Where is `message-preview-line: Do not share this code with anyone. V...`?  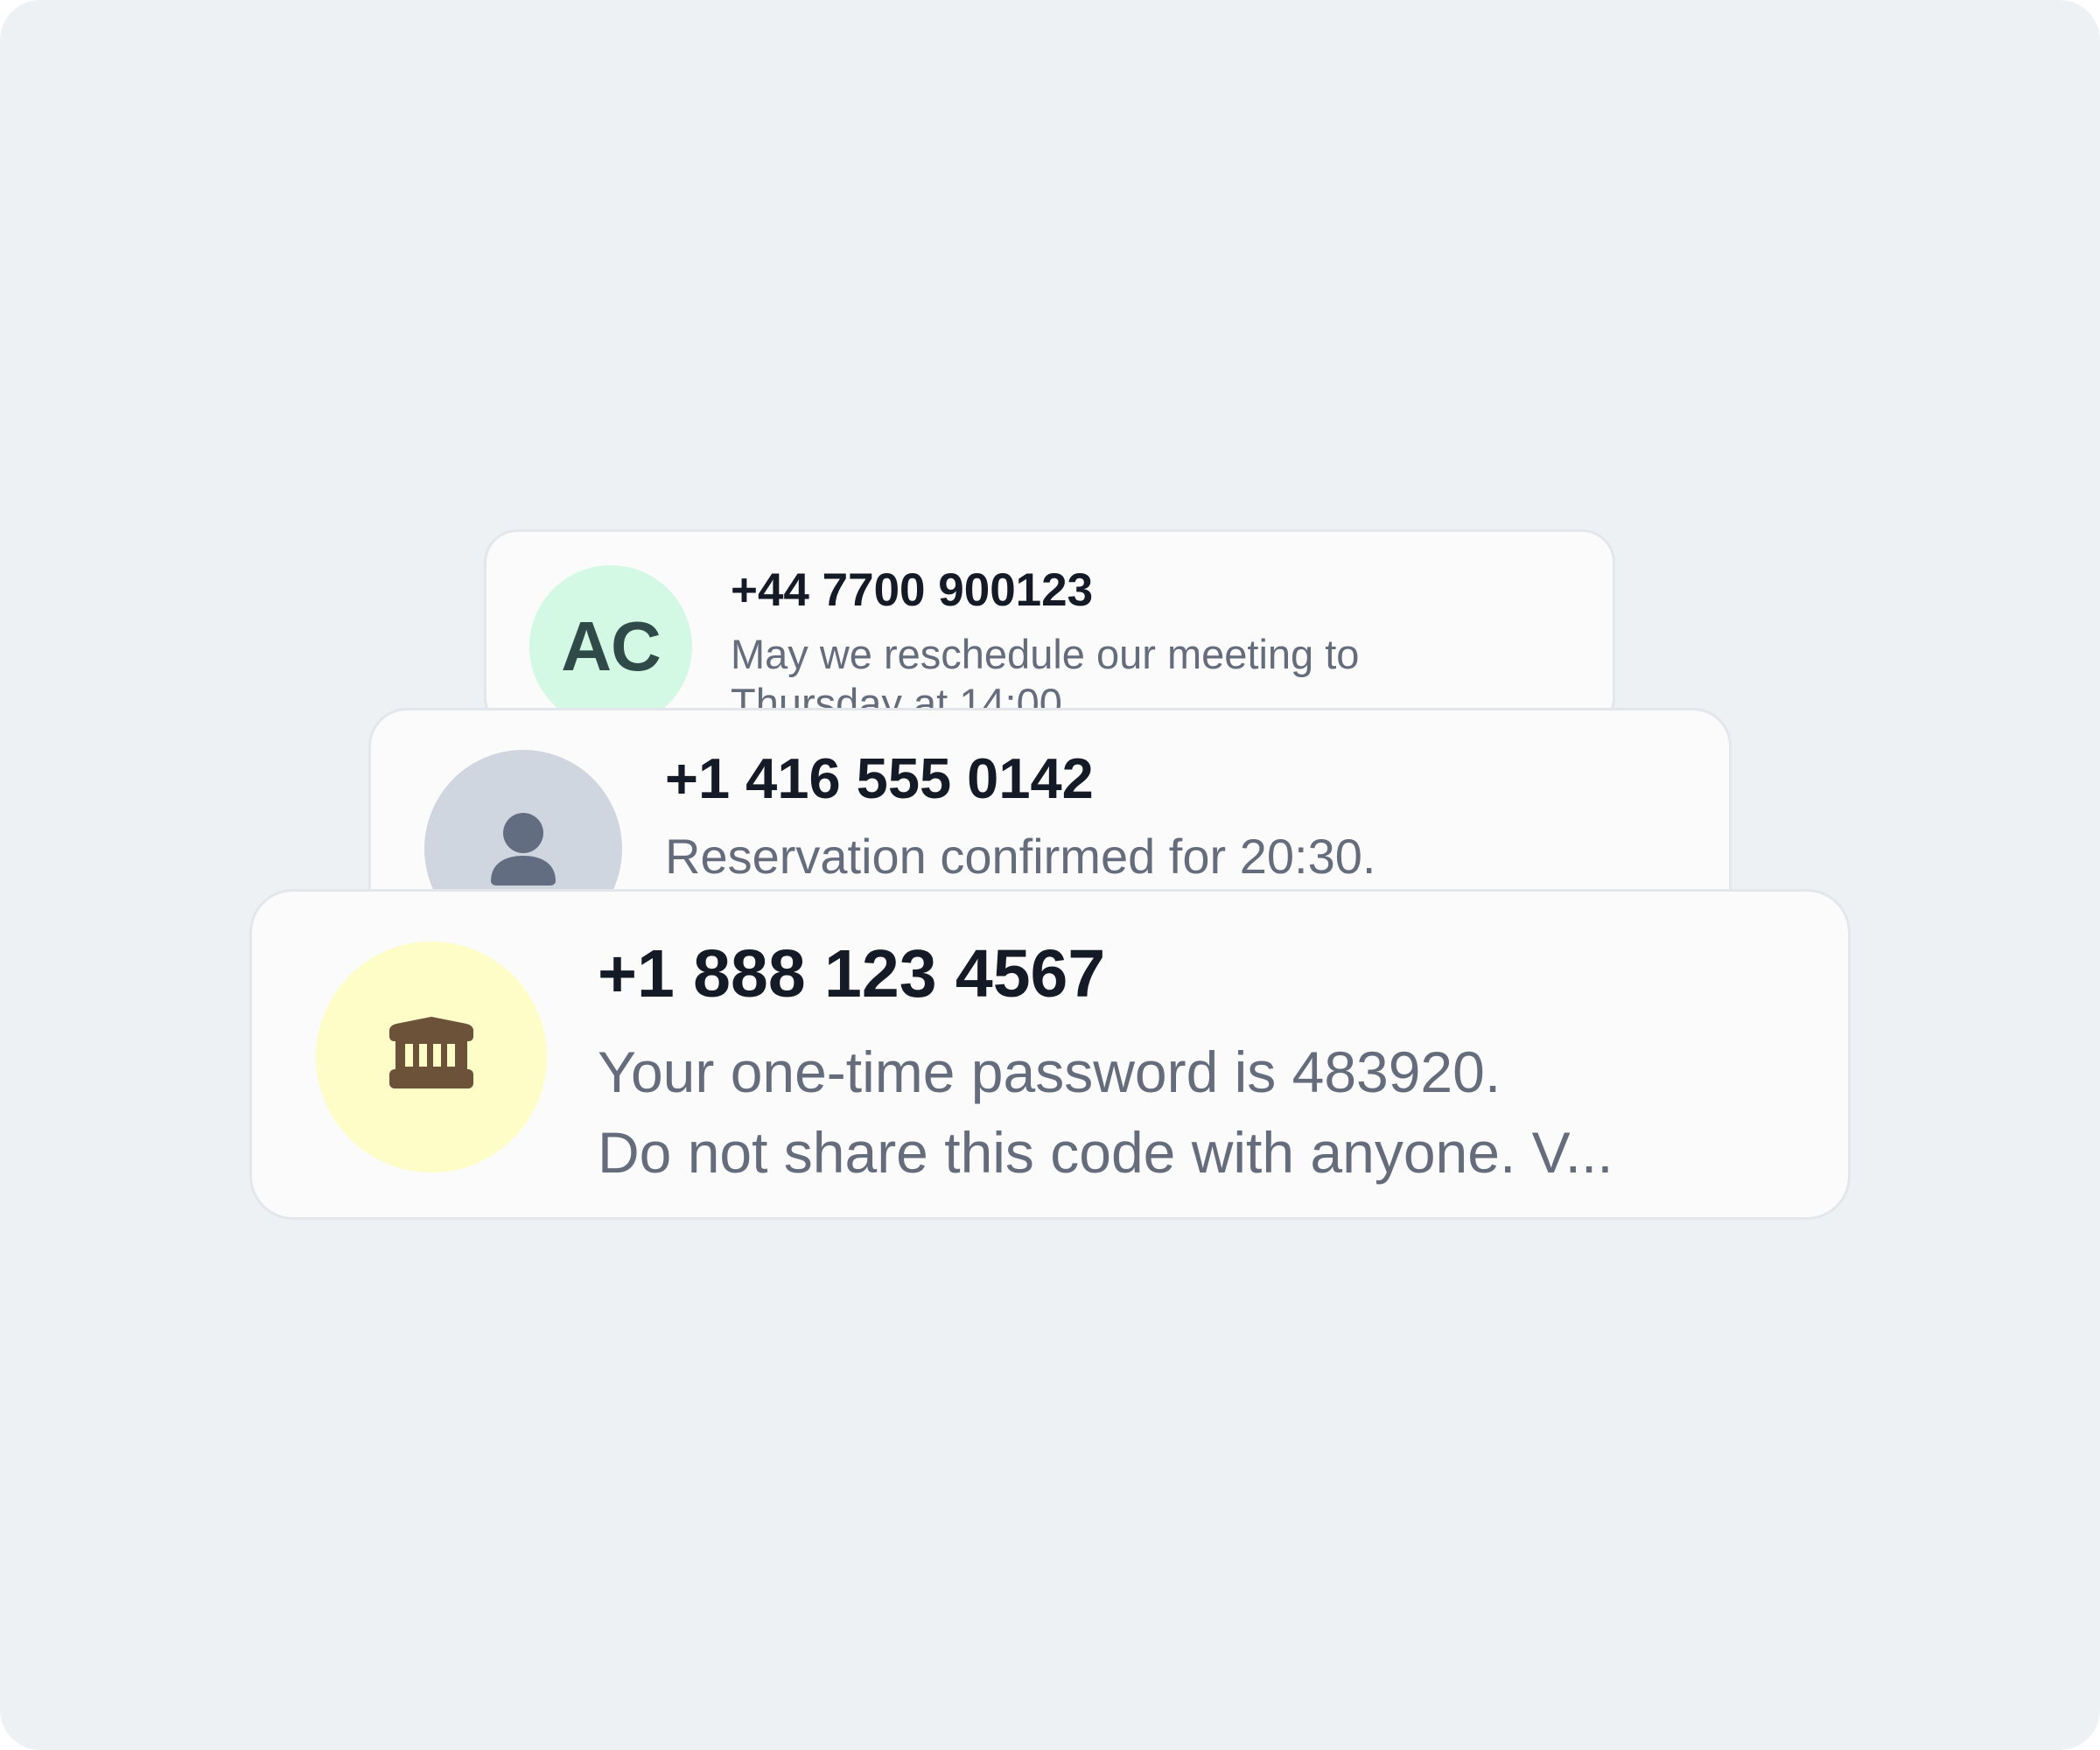
message-preview-line: Do not share this code with anyone. V... is located at coordinates (1106, 1152).